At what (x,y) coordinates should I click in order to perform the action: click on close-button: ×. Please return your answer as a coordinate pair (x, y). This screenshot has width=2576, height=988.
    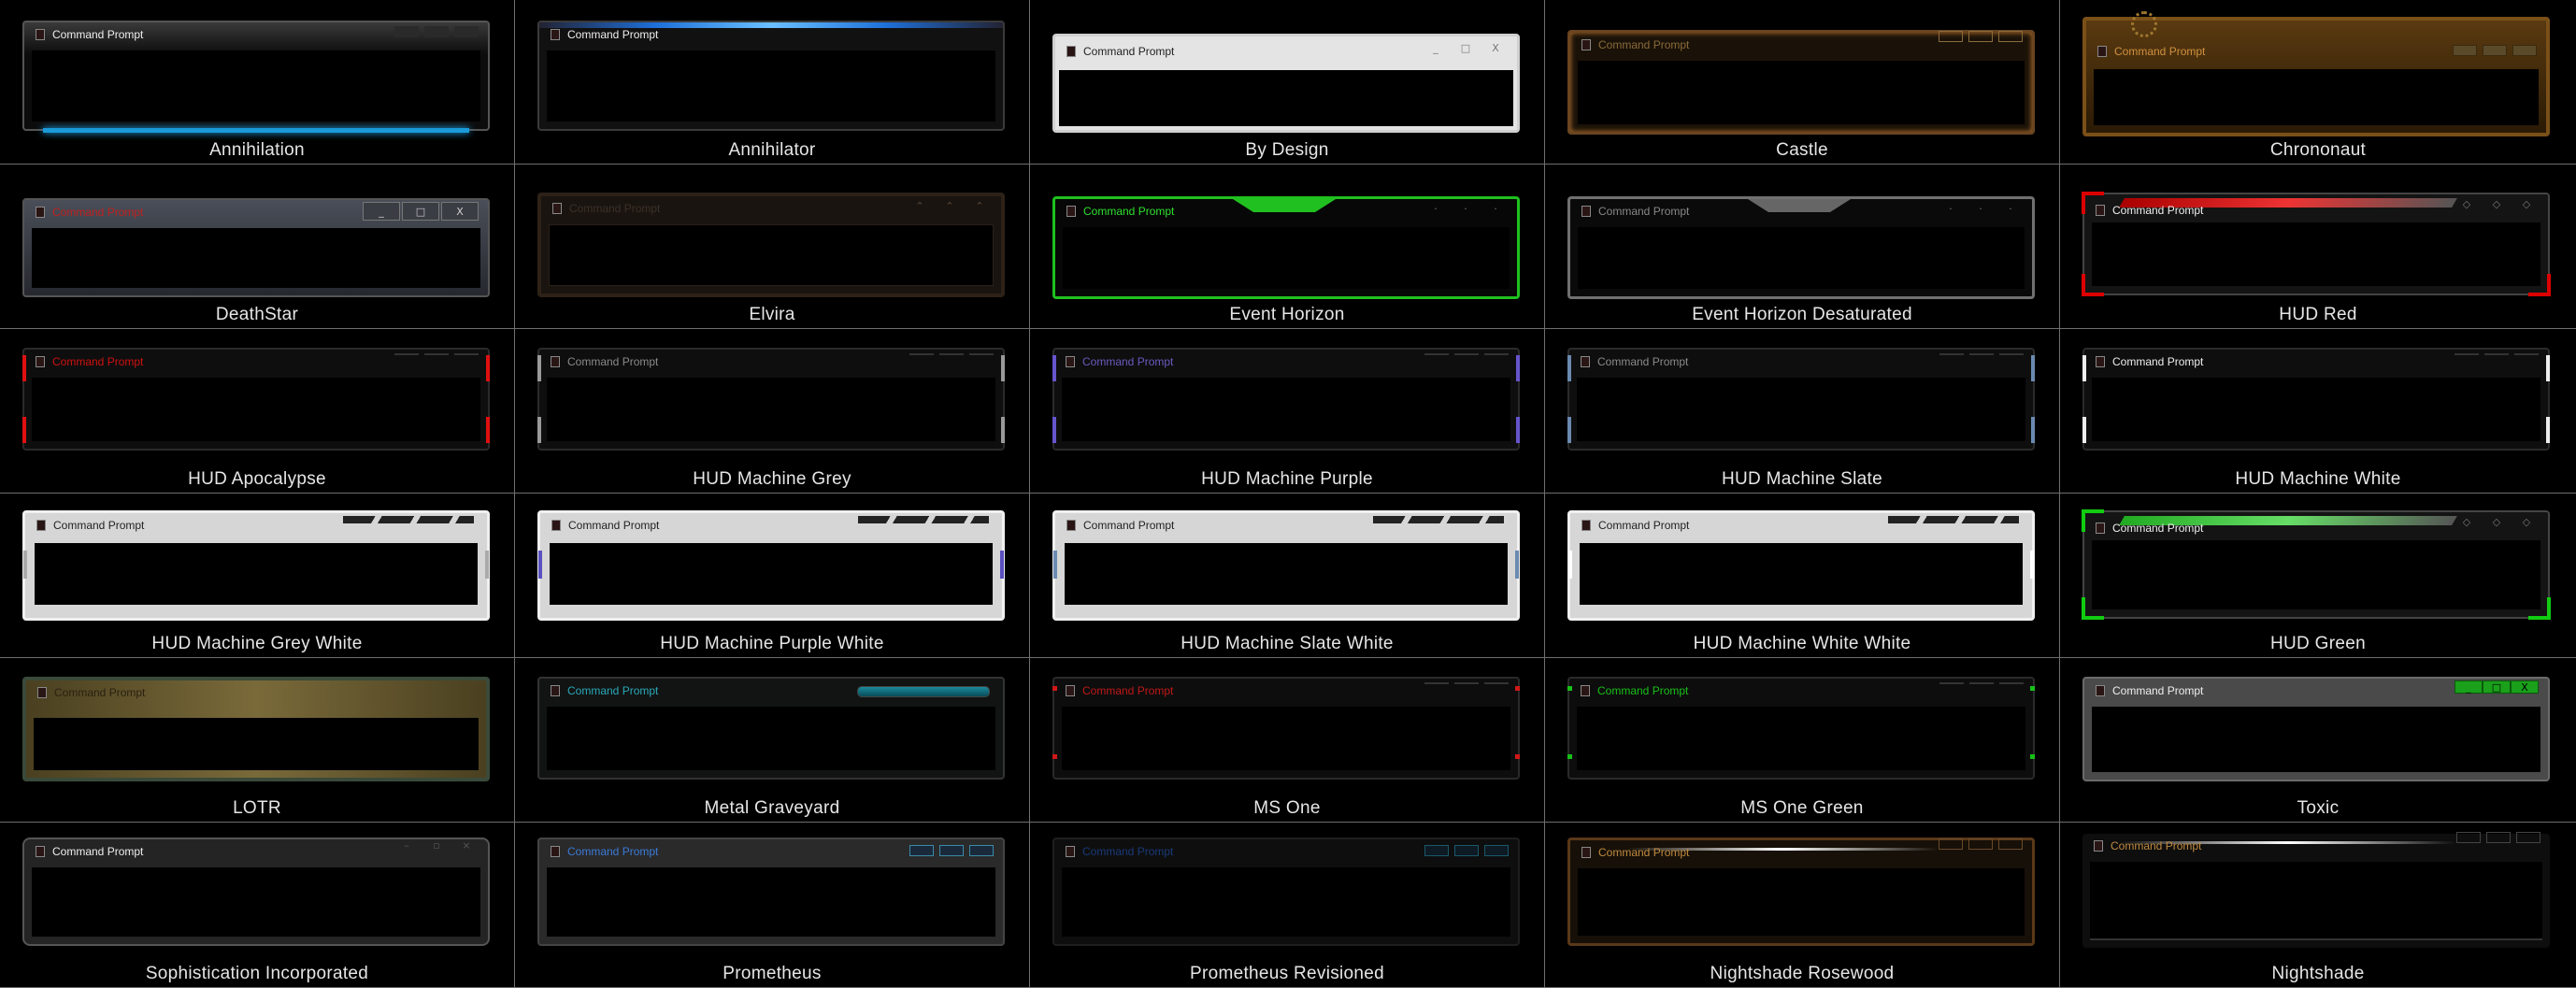
    Looking at the image, I should click on (466, 845).